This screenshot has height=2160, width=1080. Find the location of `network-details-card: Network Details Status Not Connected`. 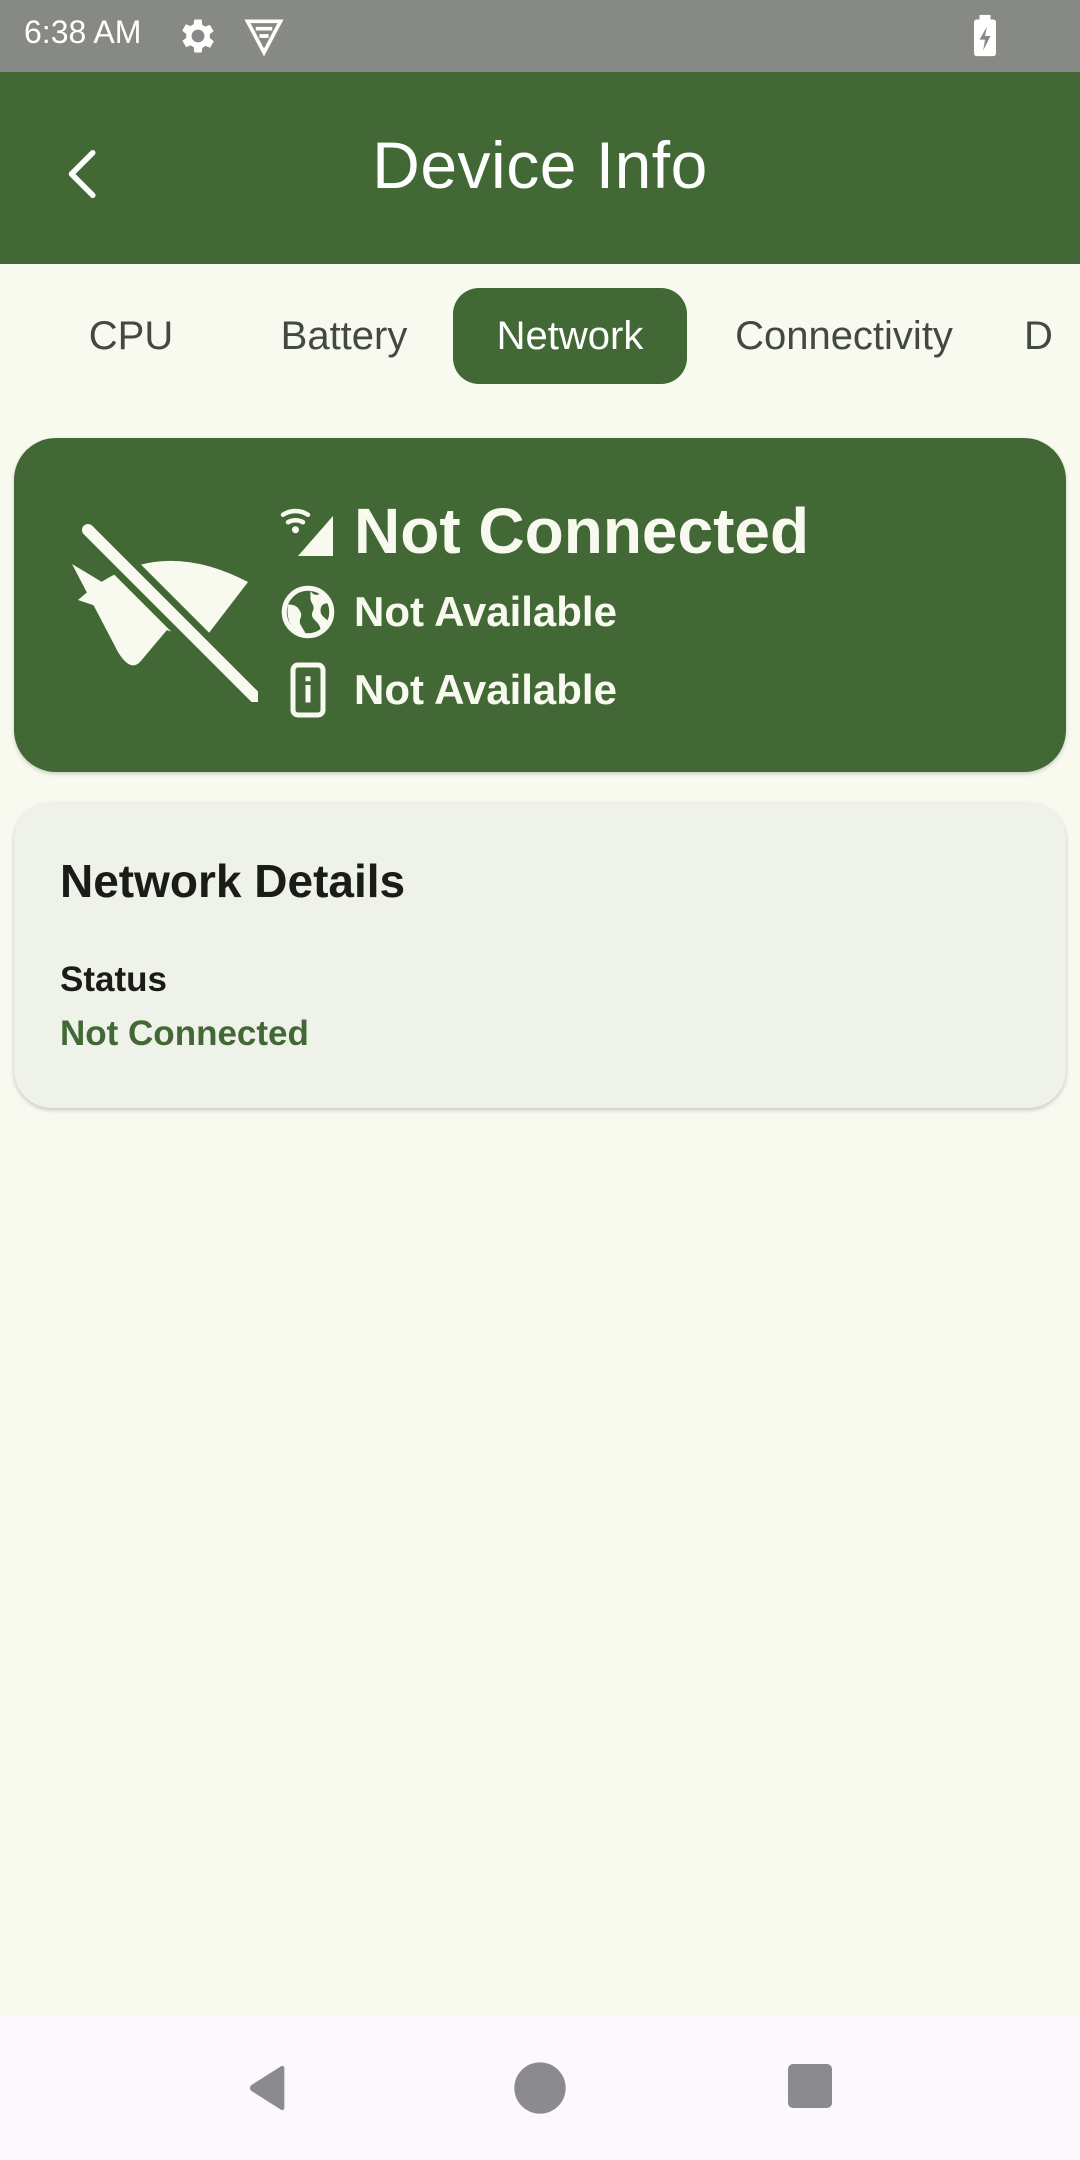

network-details-card: Network Details Status Not Connected is located at coordinates (540, 955).